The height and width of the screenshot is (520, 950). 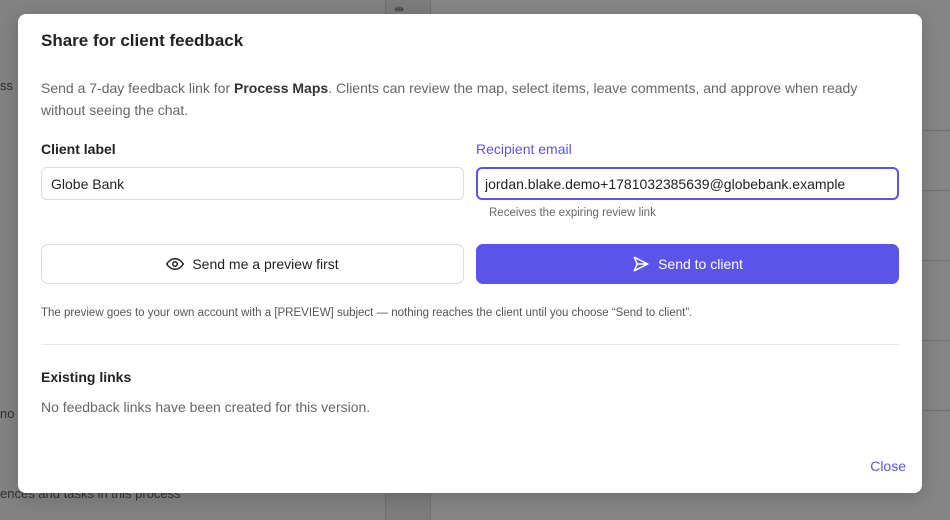 What do you see at coordinates (175, 264) in the screenshot?
I see `eye-icon` at bounding box center [175, 264].